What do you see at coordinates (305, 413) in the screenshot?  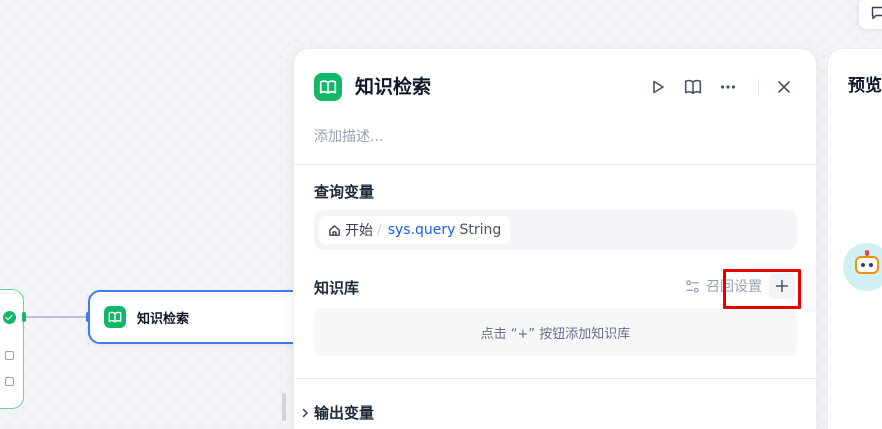 I see `chevron-right-icon` at bounding box center [305, 413].